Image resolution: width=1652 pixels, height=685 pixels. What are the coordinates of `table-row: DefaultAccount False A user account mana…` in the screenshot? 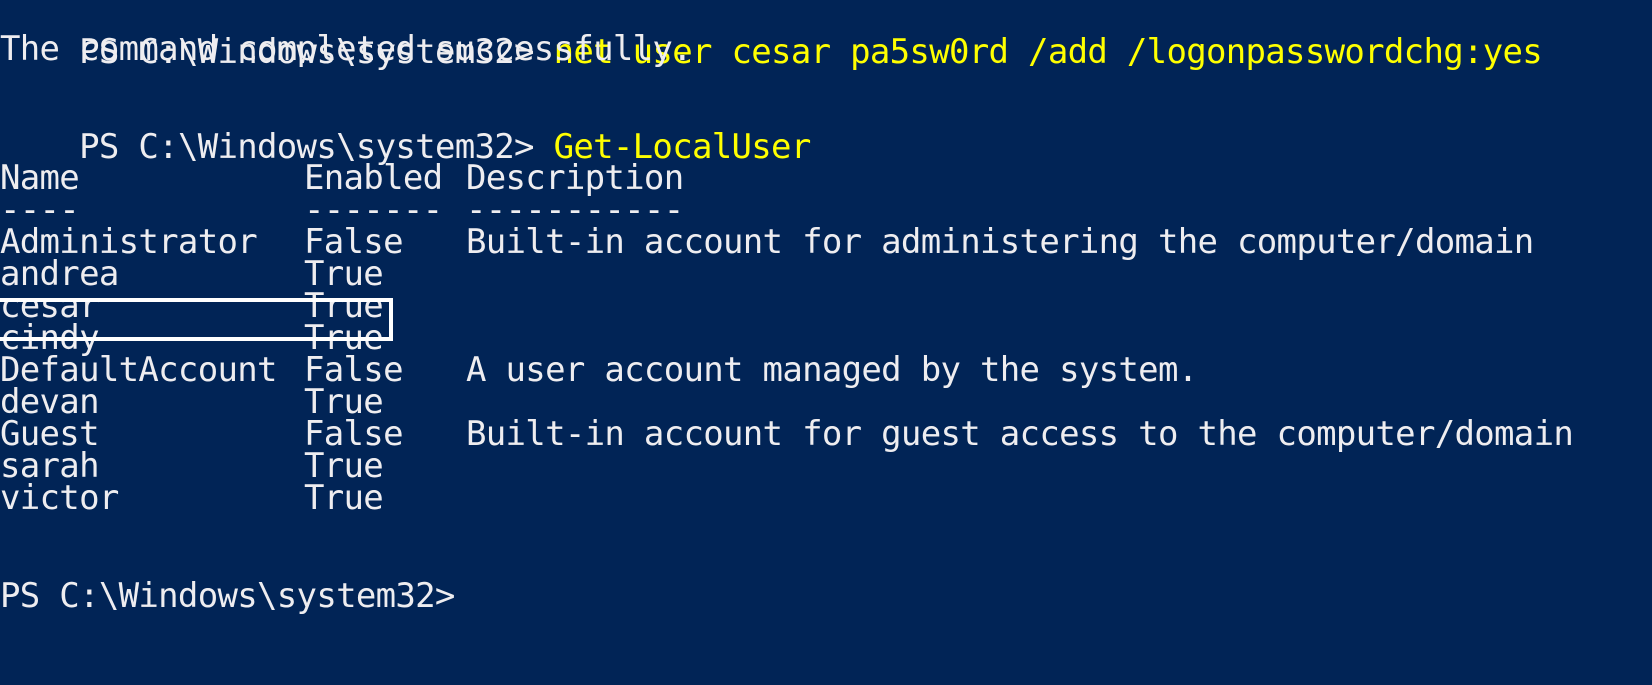 It's located at (826, 370).